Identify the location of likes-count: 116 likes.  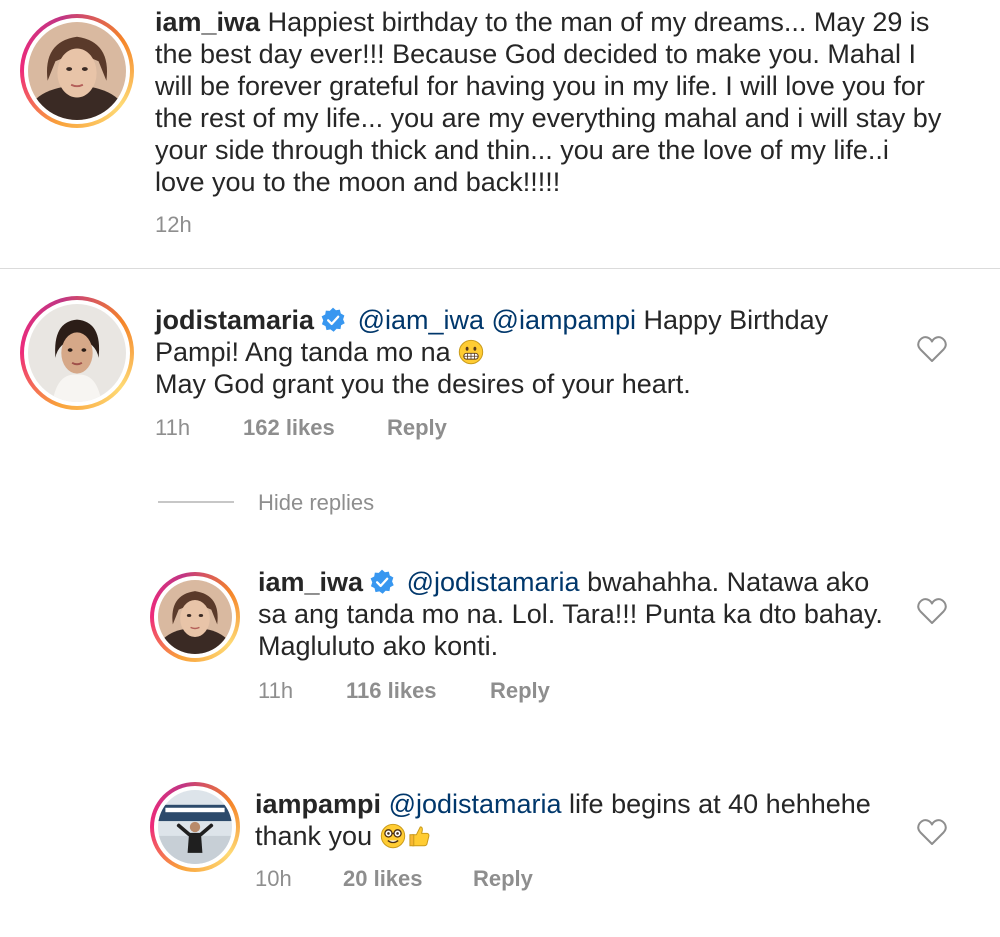
(391, 691).